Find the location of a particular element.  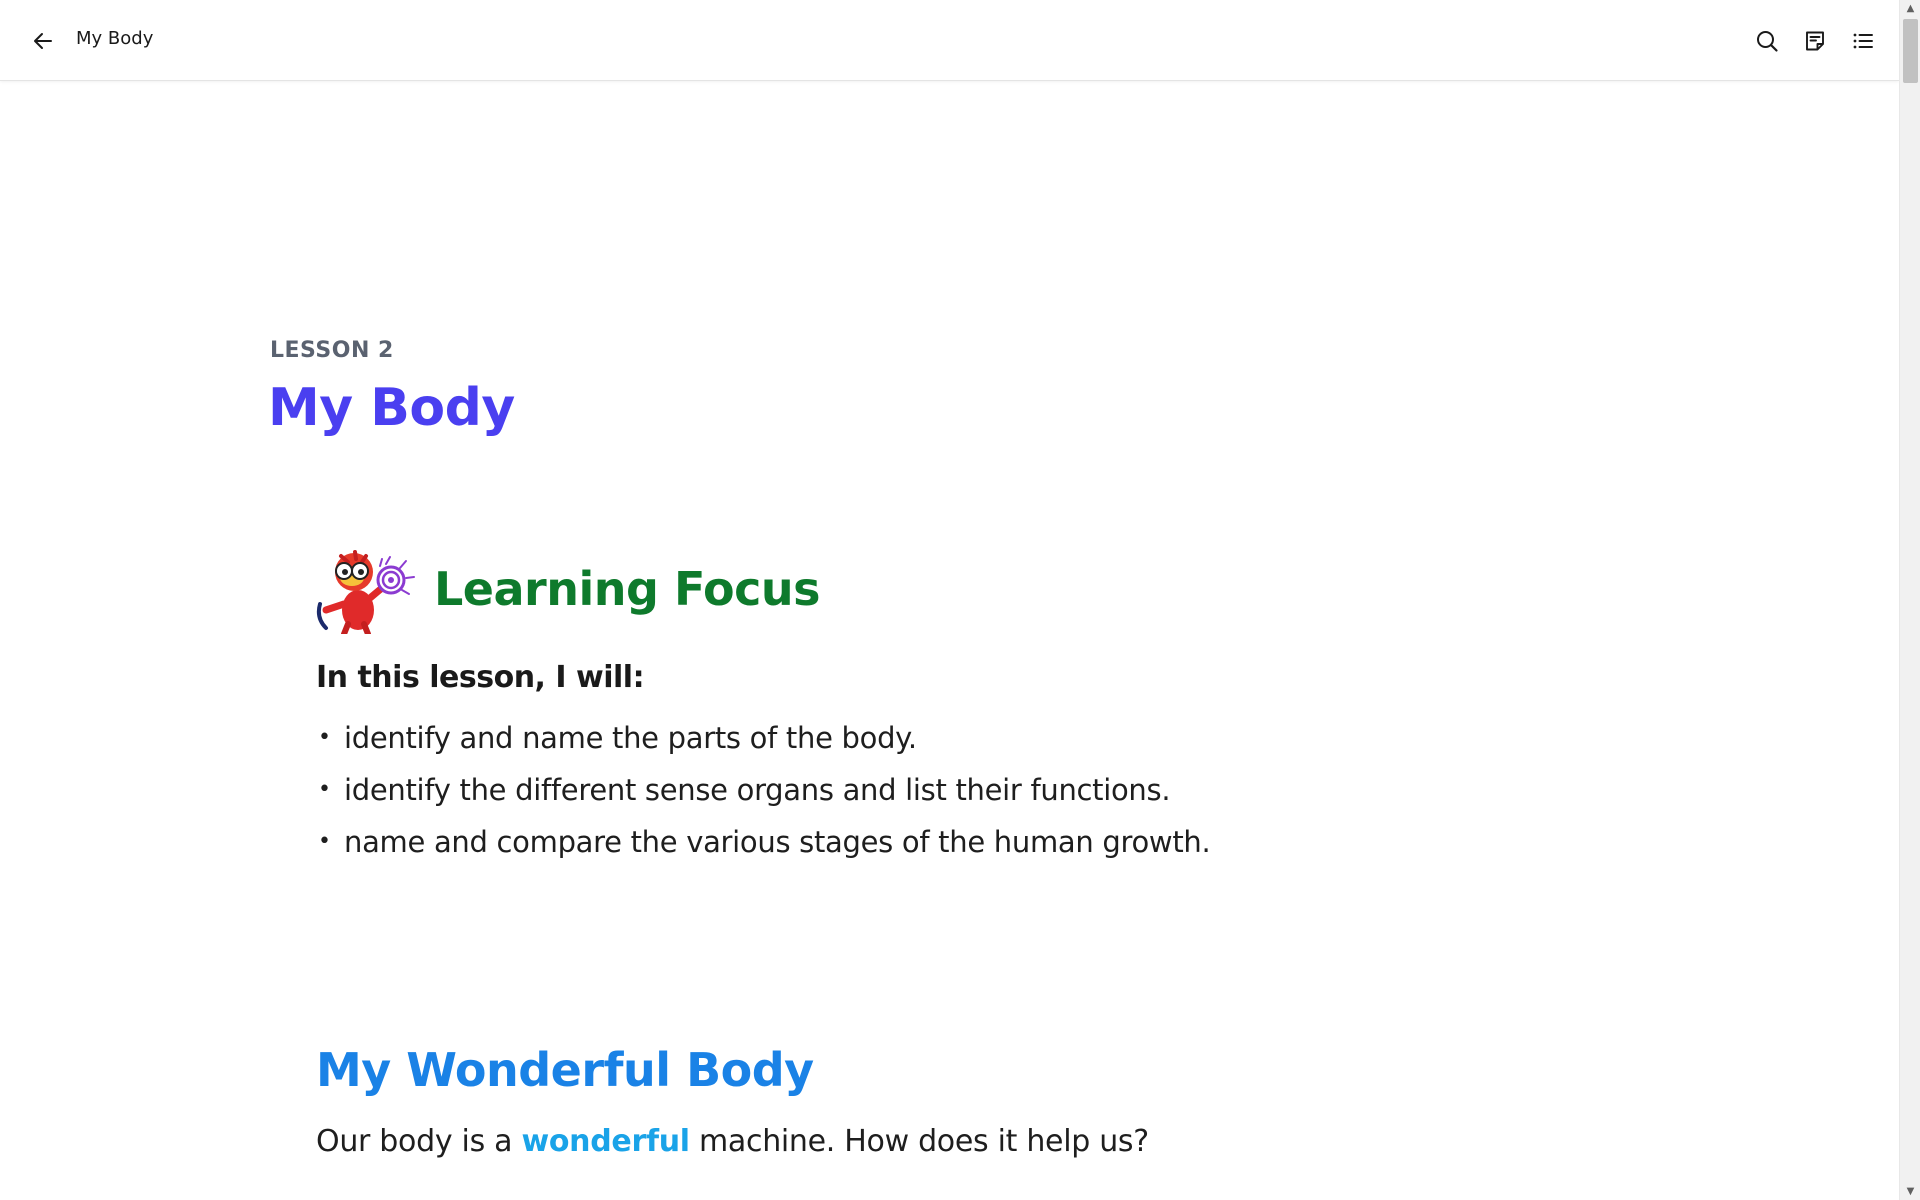

notes-icon is located at coordinates (1815, 41).